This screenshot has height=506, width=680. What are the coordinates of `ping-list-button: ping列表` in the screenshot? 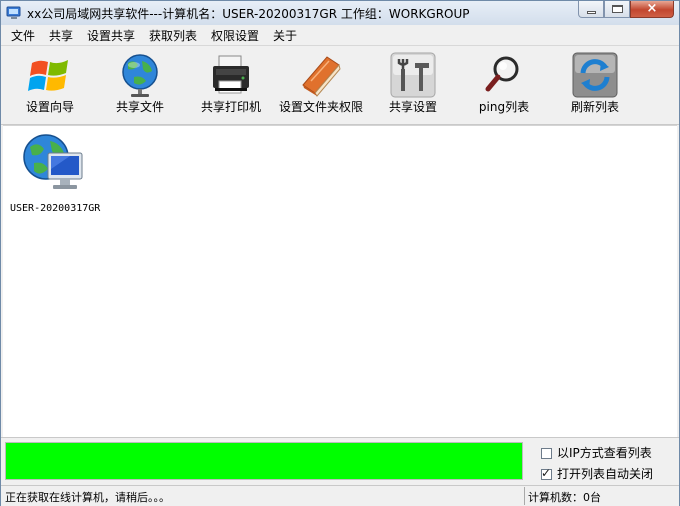 It's located at (504, 84).